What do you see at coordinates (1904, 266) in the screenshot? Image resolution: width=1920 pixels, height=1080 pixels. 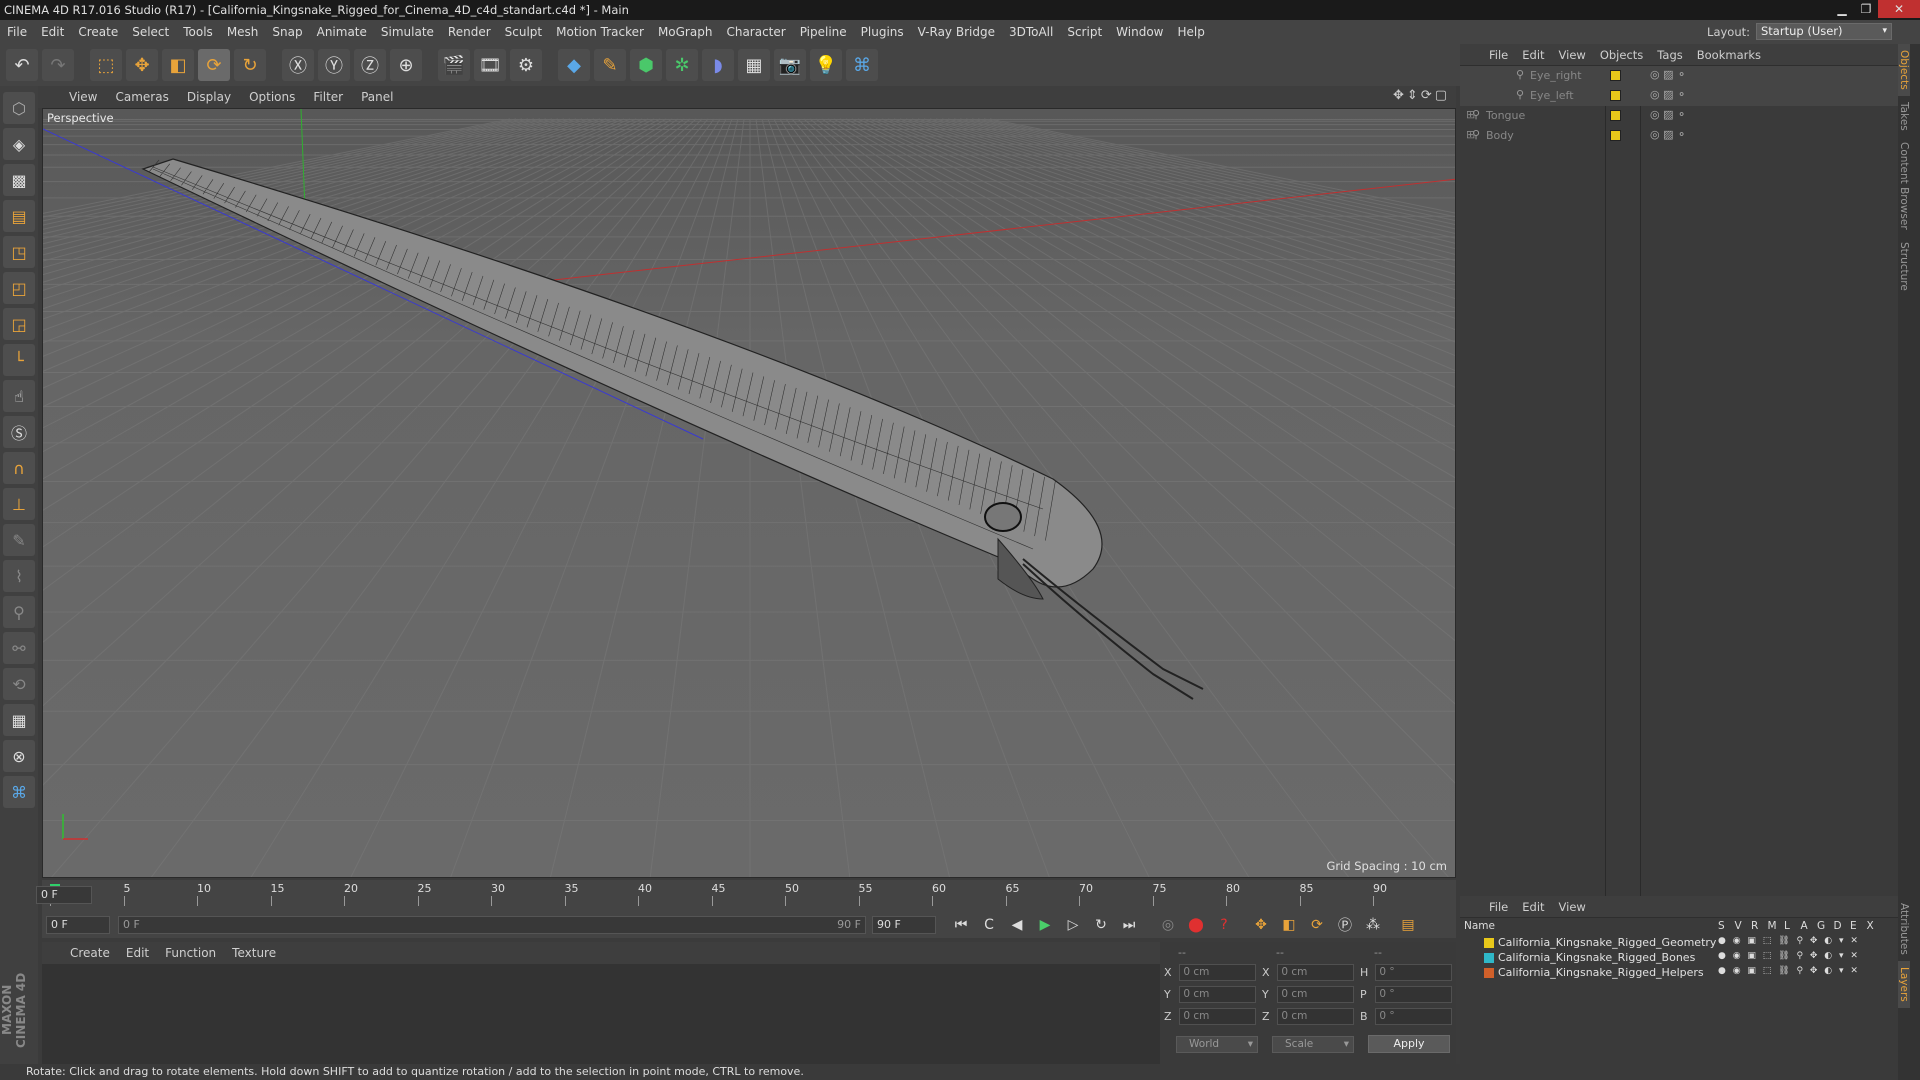 I see `side-tab-structure: Structure` at bounding box center [1904, 266].